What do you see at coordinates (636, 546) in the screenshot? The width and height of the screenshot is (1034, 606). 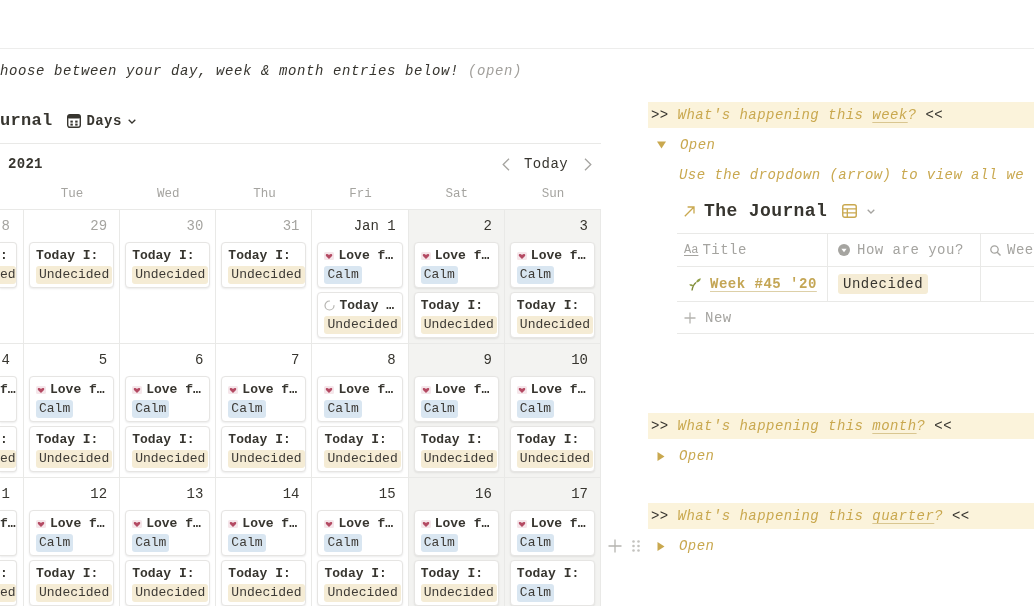 I see `drag-handle-icon` at bounding box center [636, 546].